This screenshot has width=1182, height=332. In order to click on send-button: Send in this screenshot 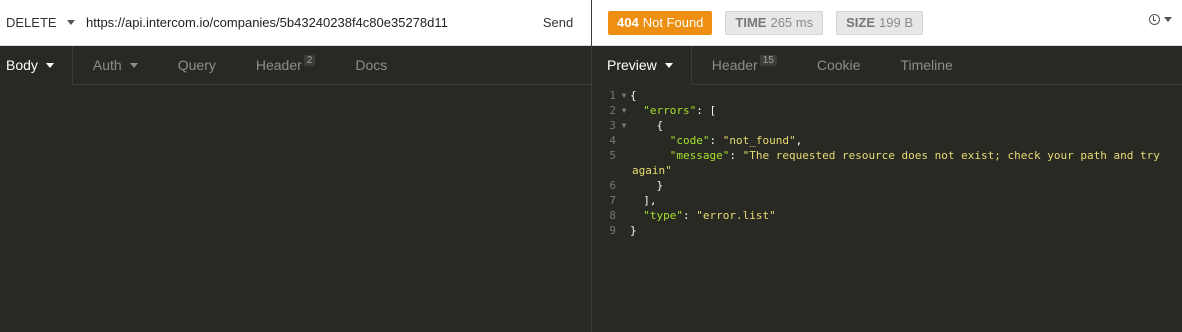, I will do `click(558, 22)`.